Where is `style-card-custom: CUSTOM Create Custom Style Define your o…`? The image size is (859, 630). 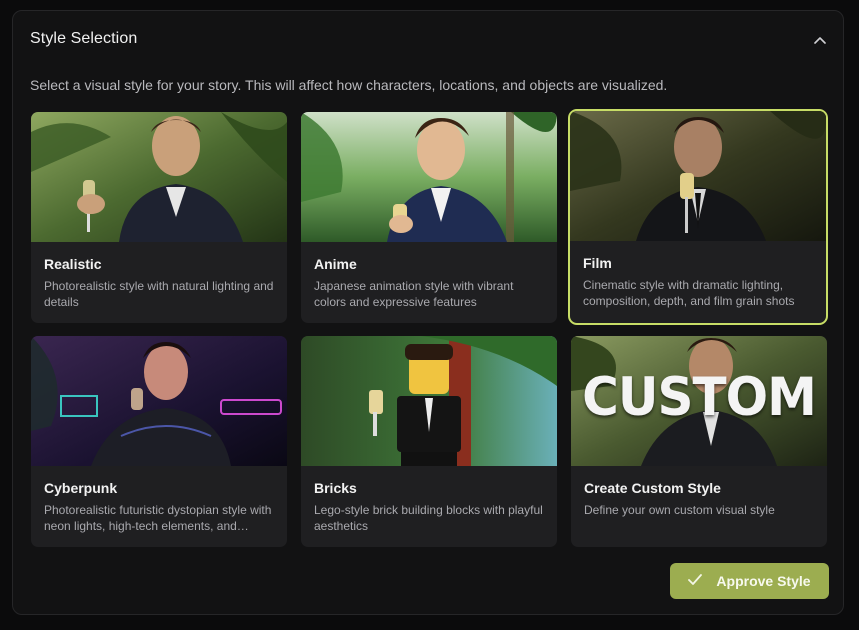
style-card-custom: CUSTOM Create Custom Style Define your o… is located at coordinates (699, 441).